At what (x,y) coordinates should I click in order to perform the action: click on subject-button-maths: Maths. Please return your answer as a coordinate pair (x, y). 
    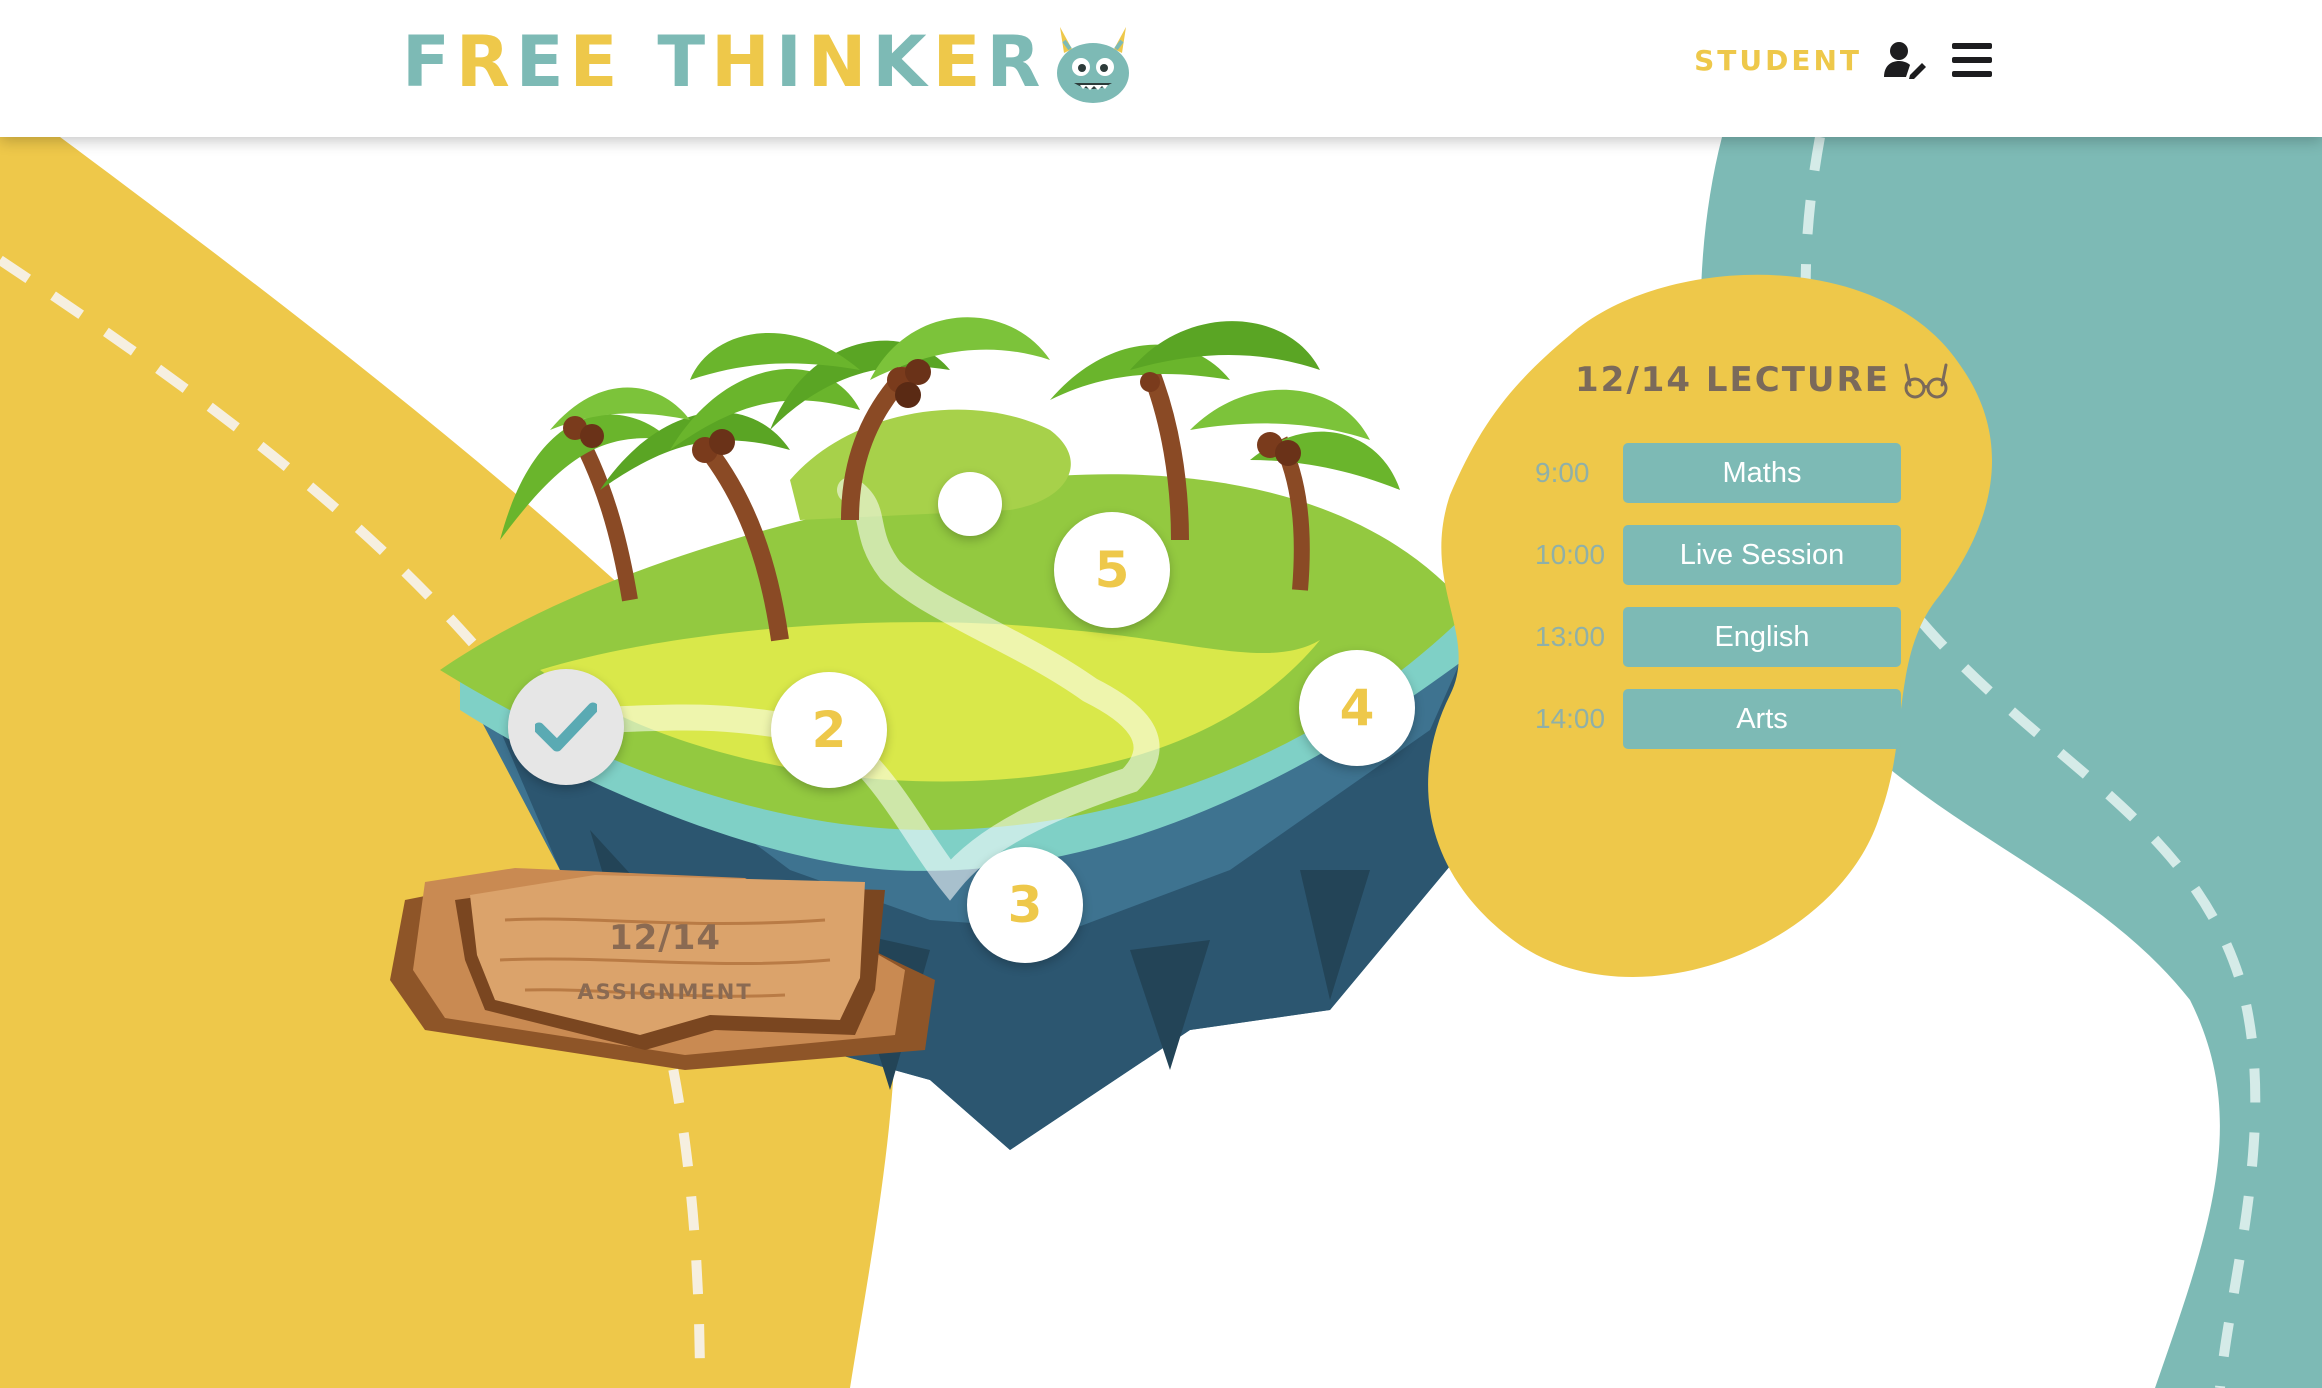
    Looking at the image, I should click on (1762, 473).